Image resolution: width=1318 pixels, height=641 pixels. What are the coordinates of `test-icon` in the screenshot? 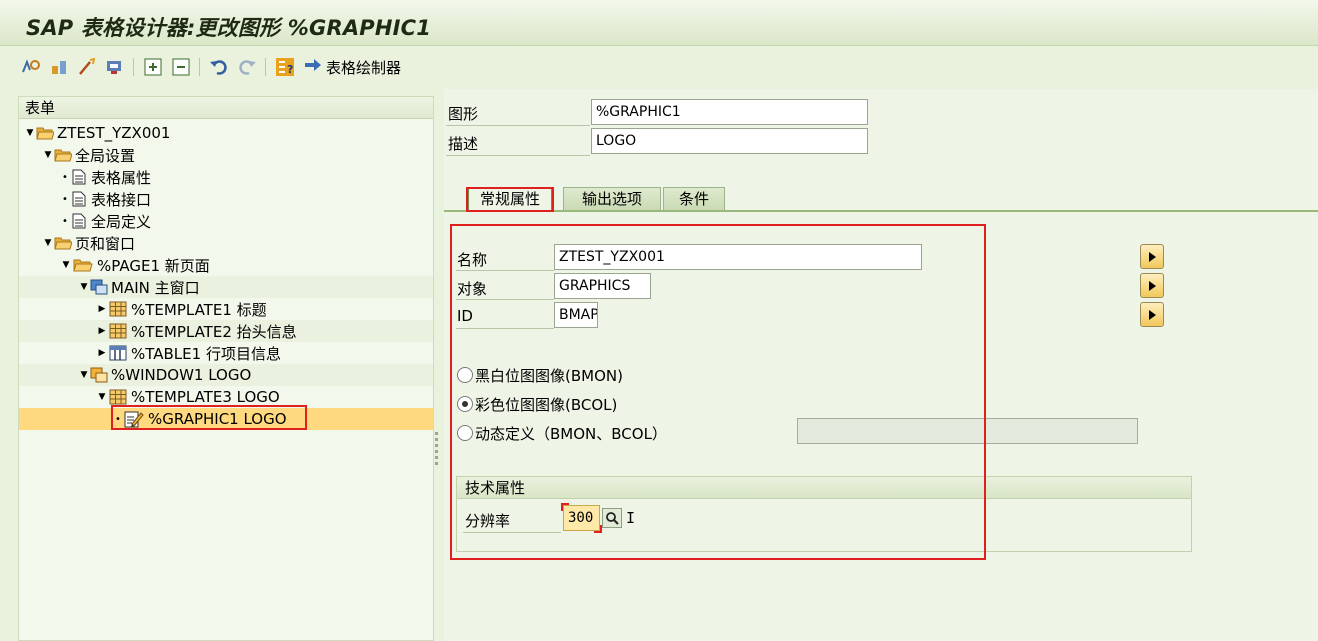 It's located at (87, 67).